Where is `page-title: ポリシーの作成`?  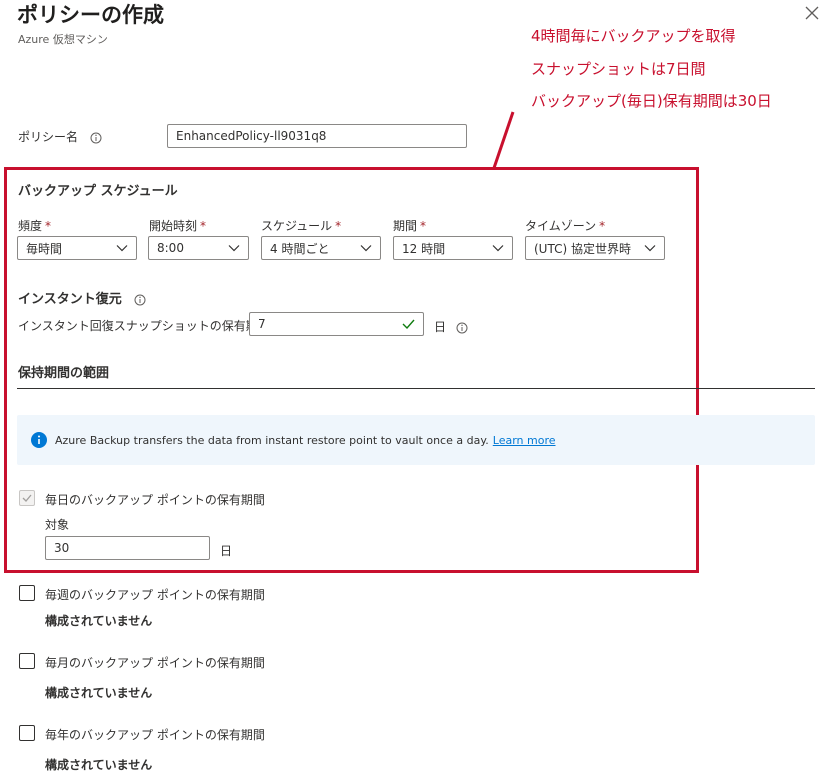 page-title: ポリシーの作成 is located at coordinates (90, 15).